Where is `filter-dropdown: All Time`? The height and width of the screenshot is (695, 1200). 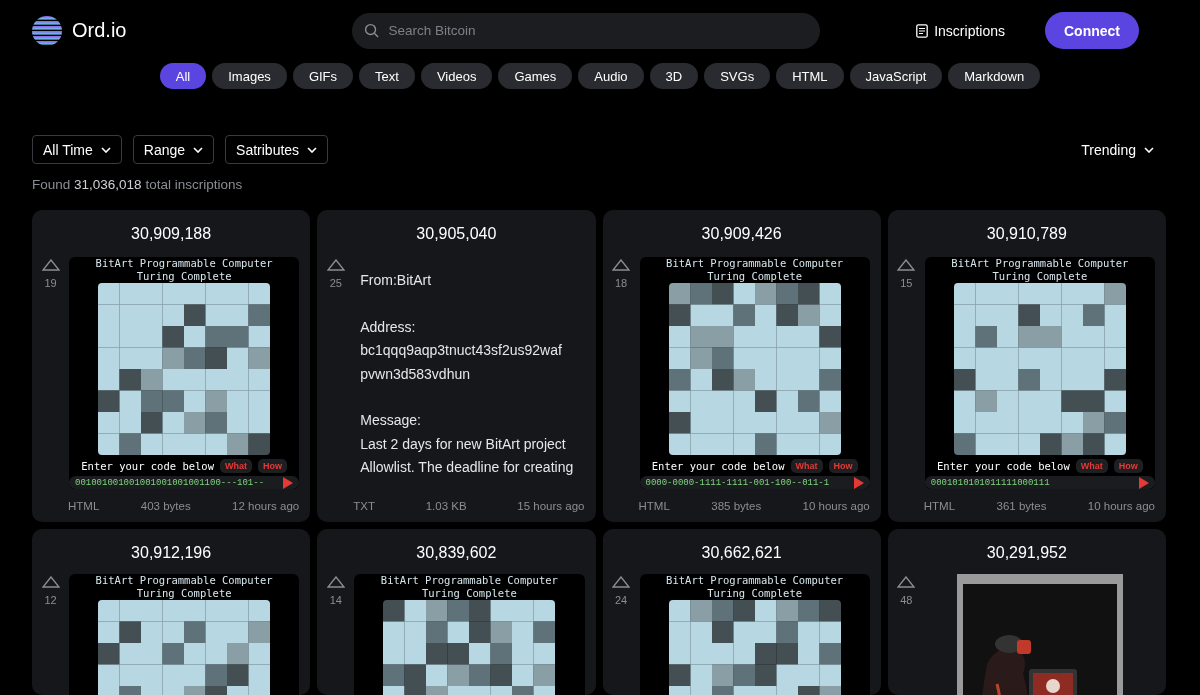 filter-dropdown: All Time is located at coordinates (77, 149).